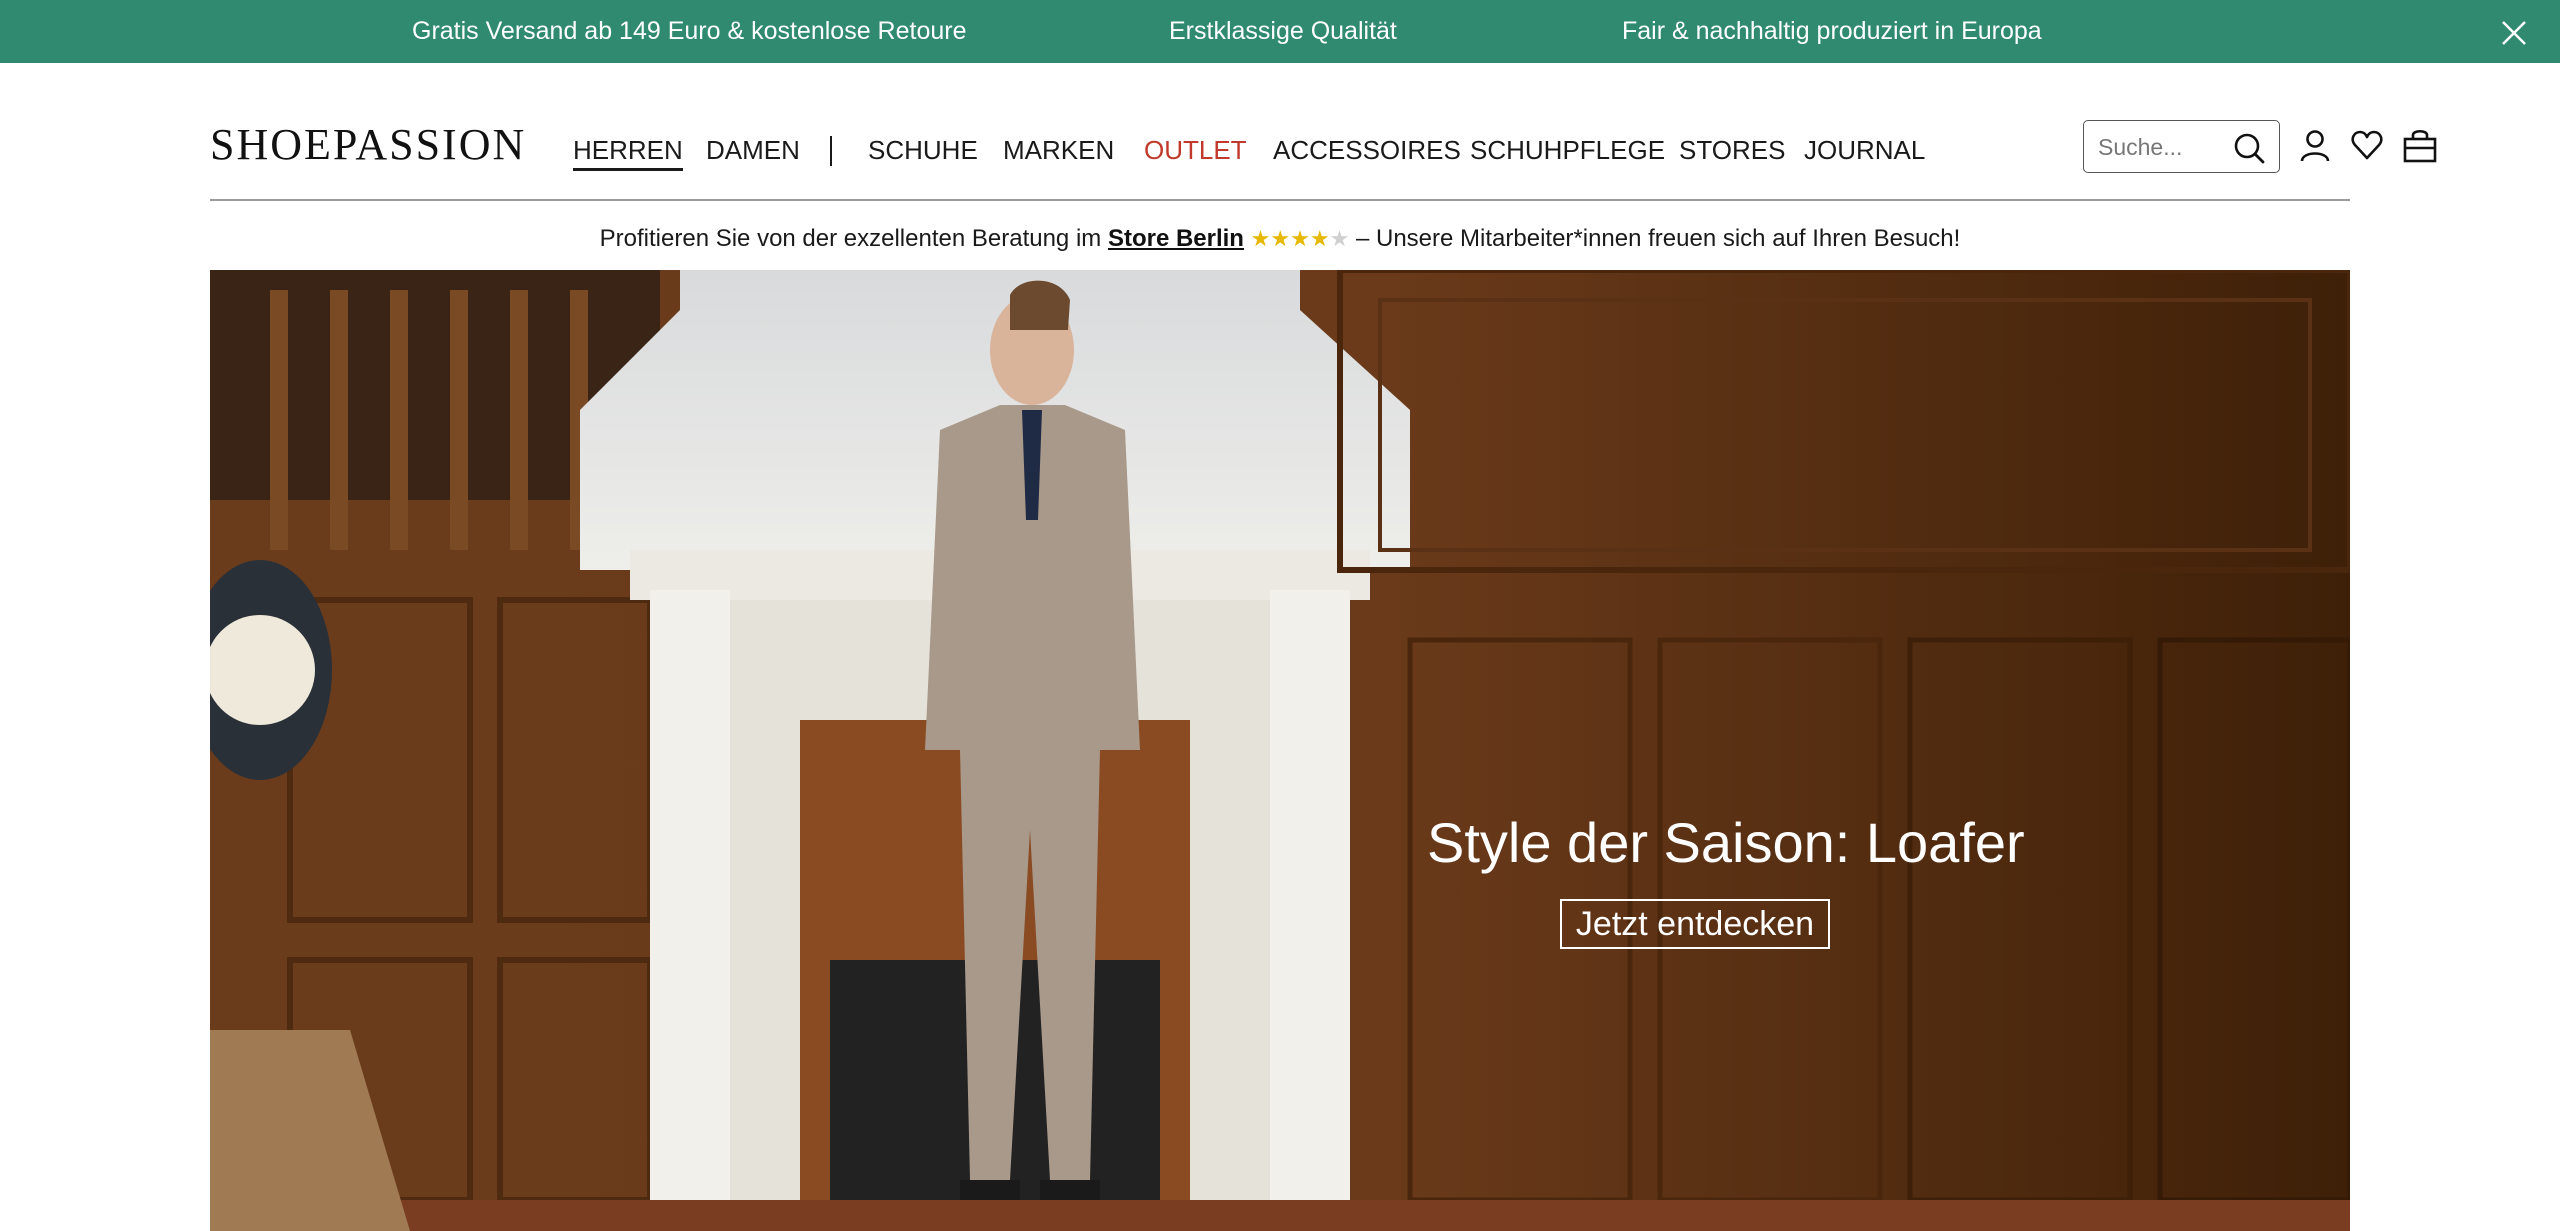 The image size is (2560, 1231). I want to click on heart-icon, so click(2367, 145).